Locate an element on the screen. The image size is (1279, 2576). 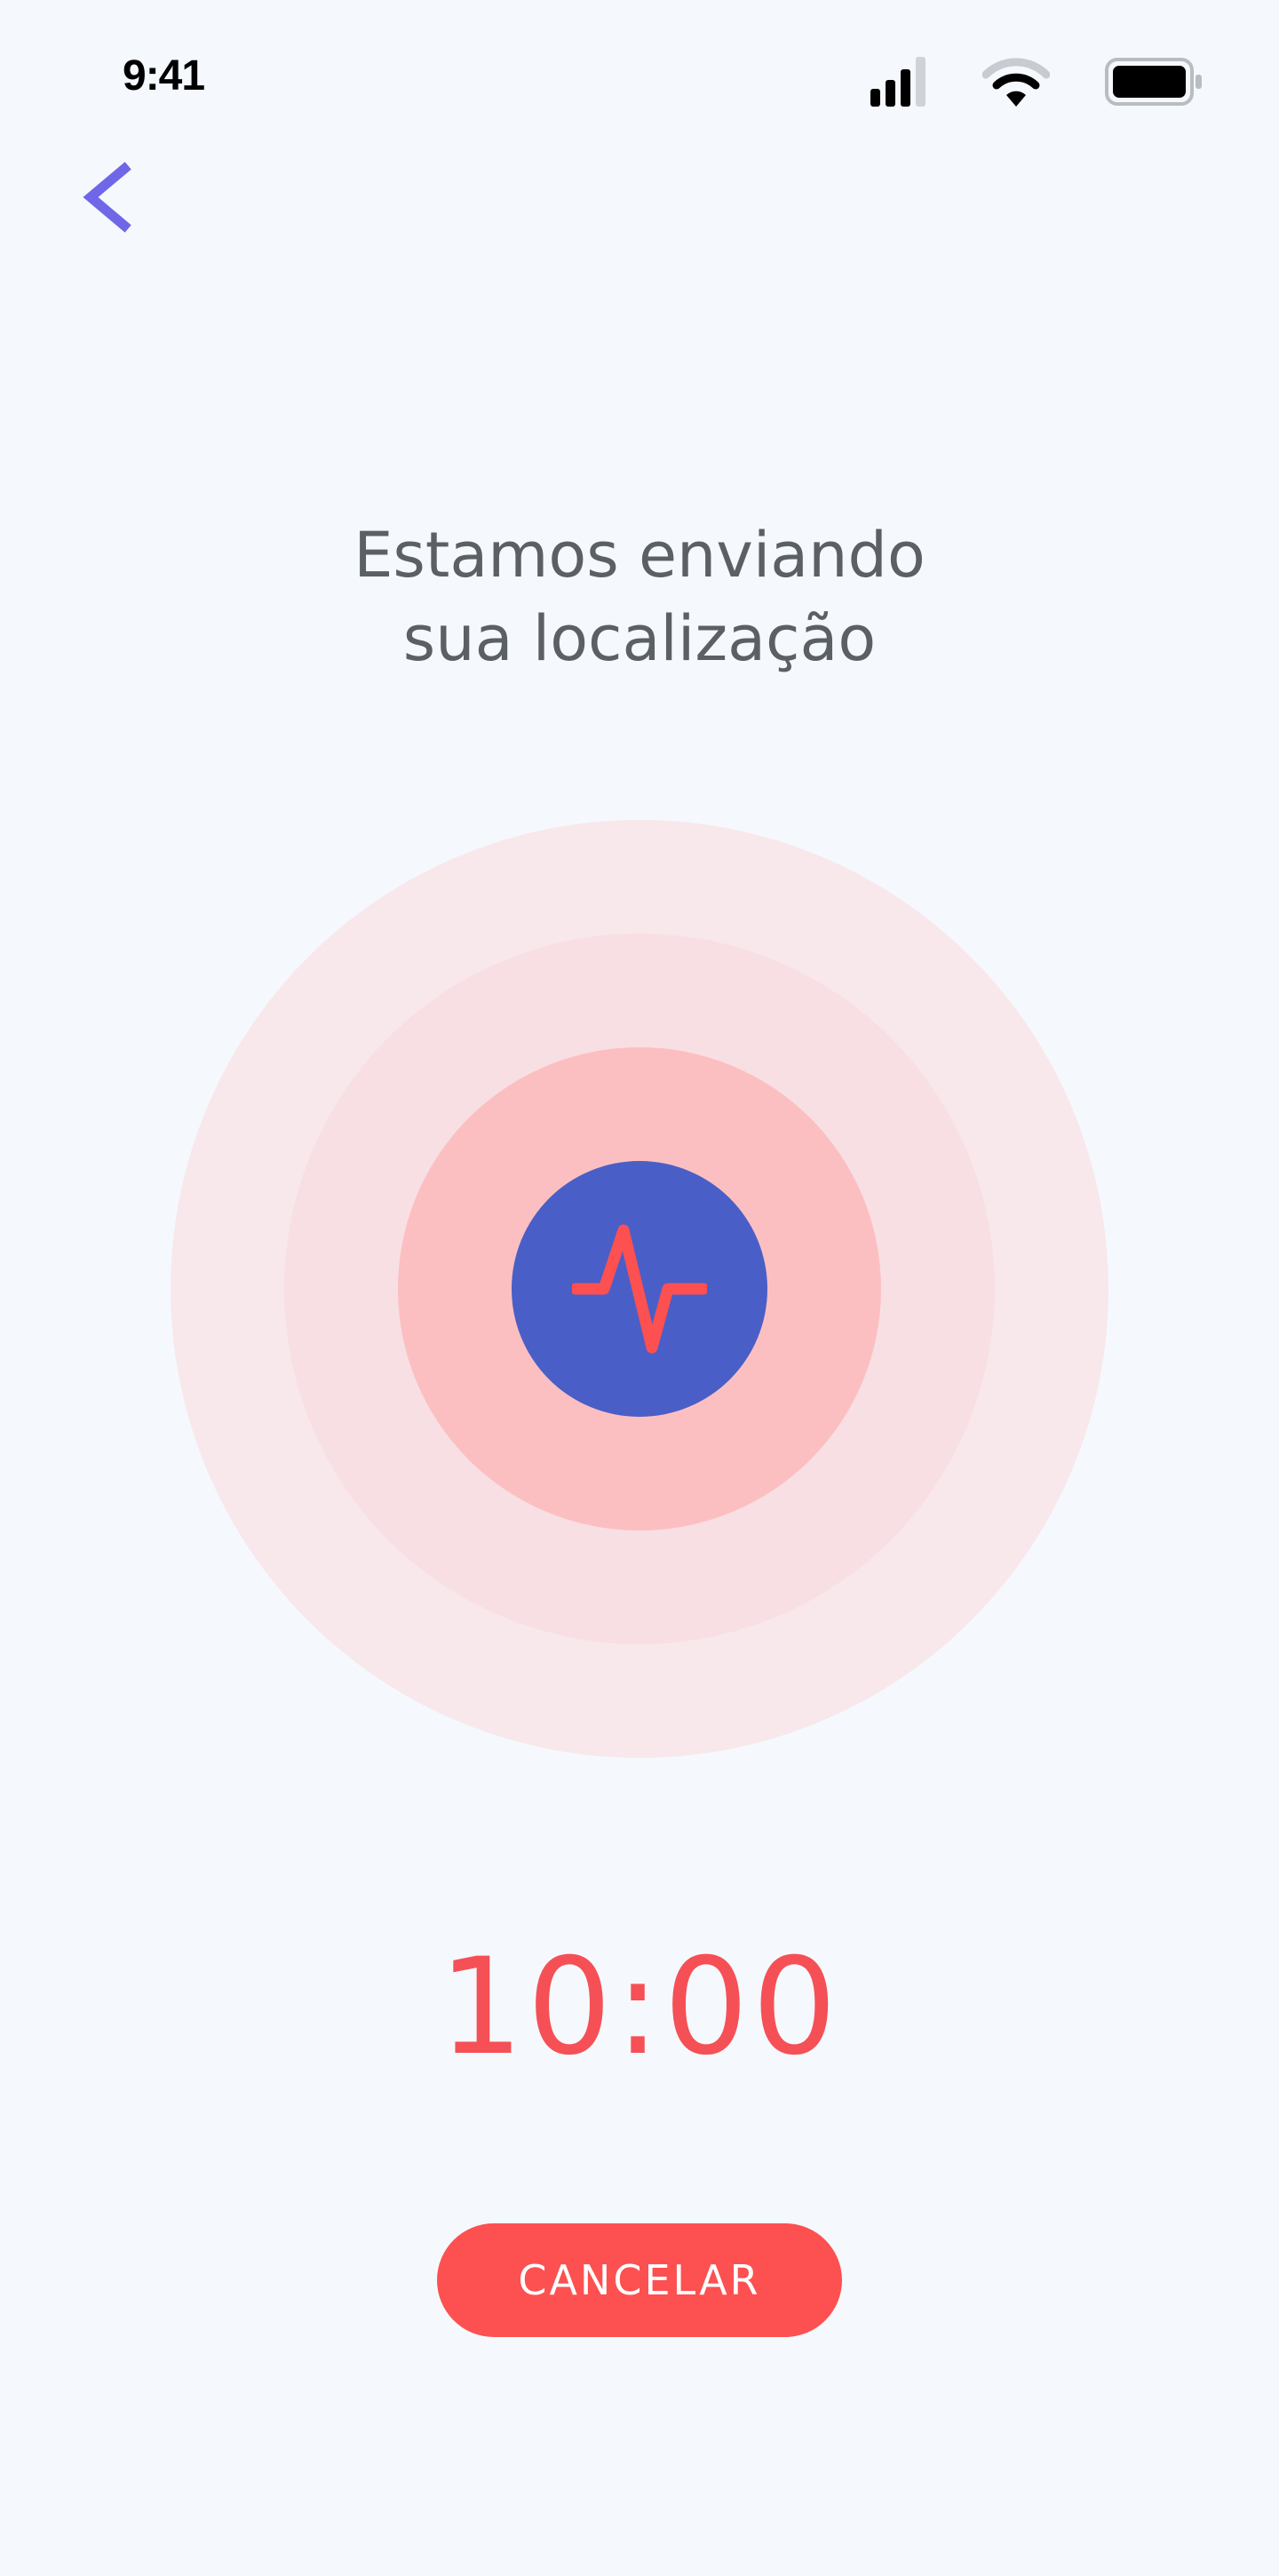
cancel-button: CANCELAR is located at coordinates (639, 2280).